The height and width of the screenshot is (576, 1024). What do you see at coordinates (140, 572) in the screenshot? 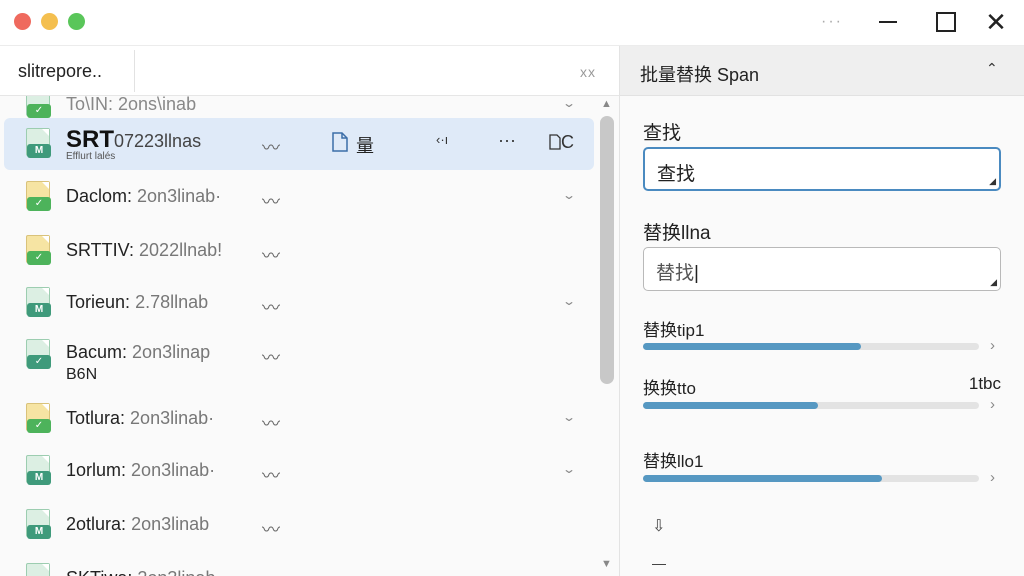
I see `file-name: SKTiwa: 2on3linab` at bounding box center [140, 572].